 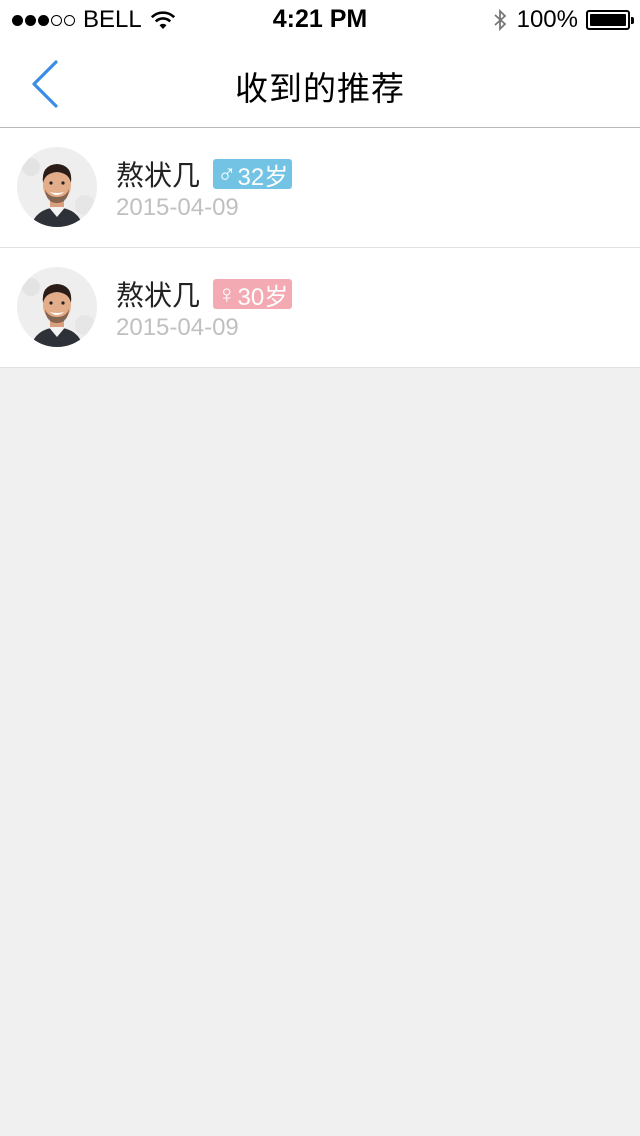 I want to click on battery-icon, so click(x=610, y=20).